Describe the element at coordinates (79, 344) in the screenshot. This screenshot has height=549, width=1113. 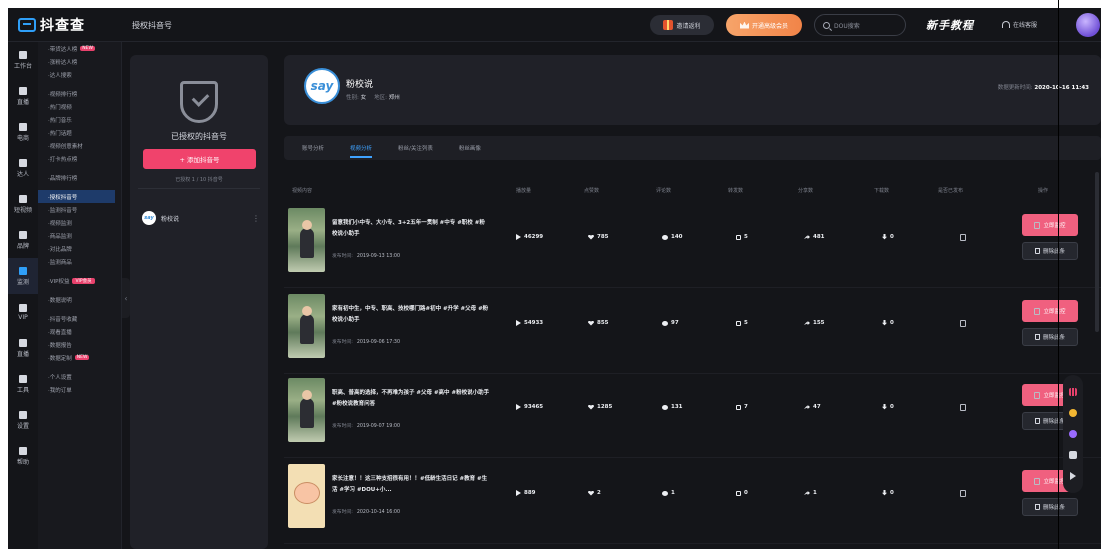
I see `subnav-item: ·数据报告` at that location.